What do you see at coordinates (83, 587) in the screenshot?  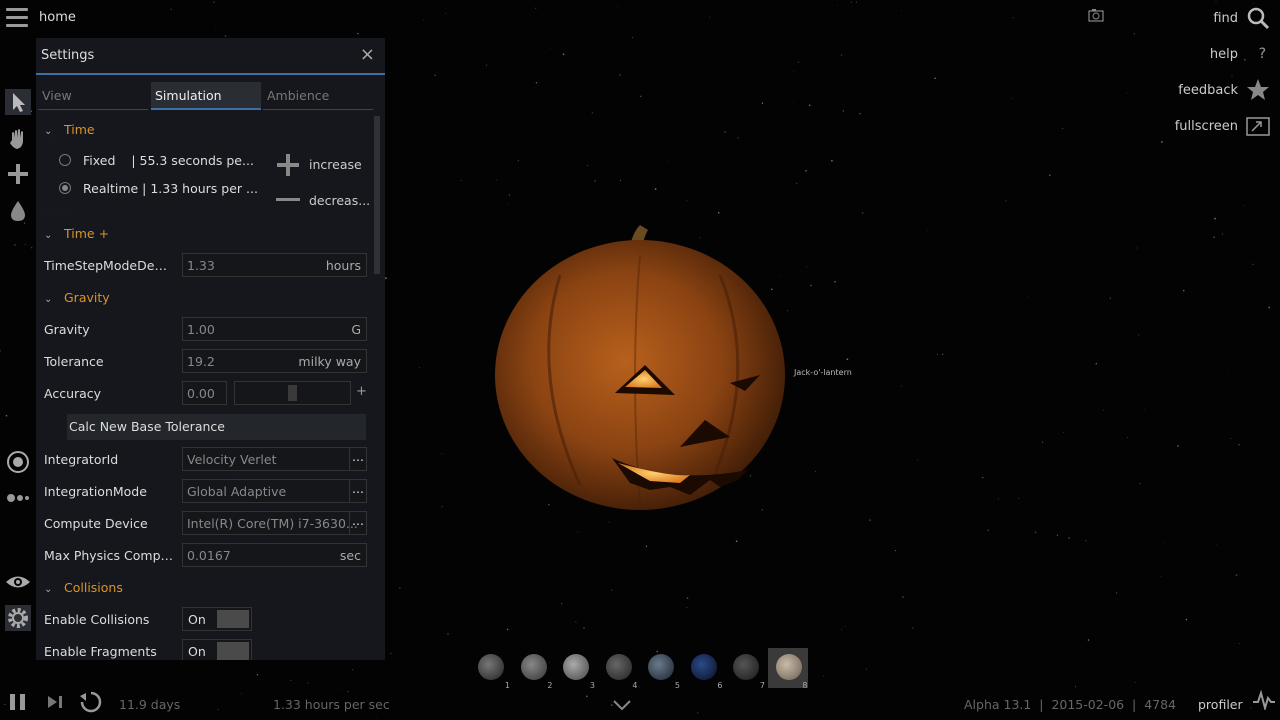 I see `section-collisions: ⌄ Collisions` at bounding box center [83, 587].